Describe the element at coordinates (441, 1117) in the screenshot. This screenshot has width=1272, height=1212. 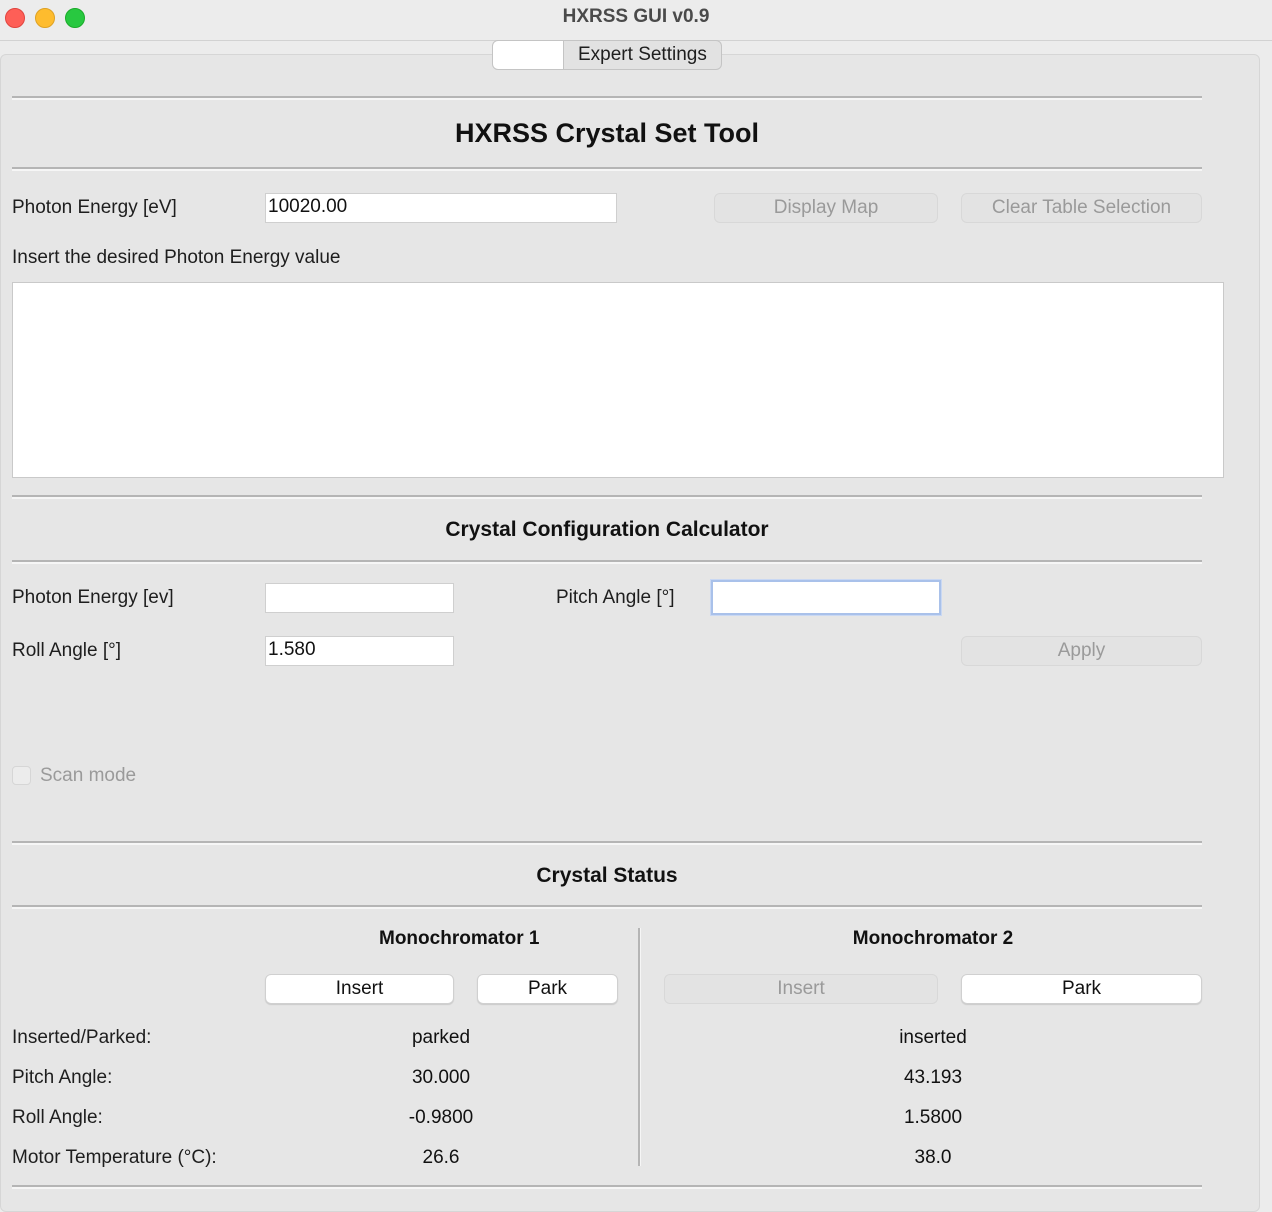
I see `mono1-roll-angle-value: -0.9800` at that location.